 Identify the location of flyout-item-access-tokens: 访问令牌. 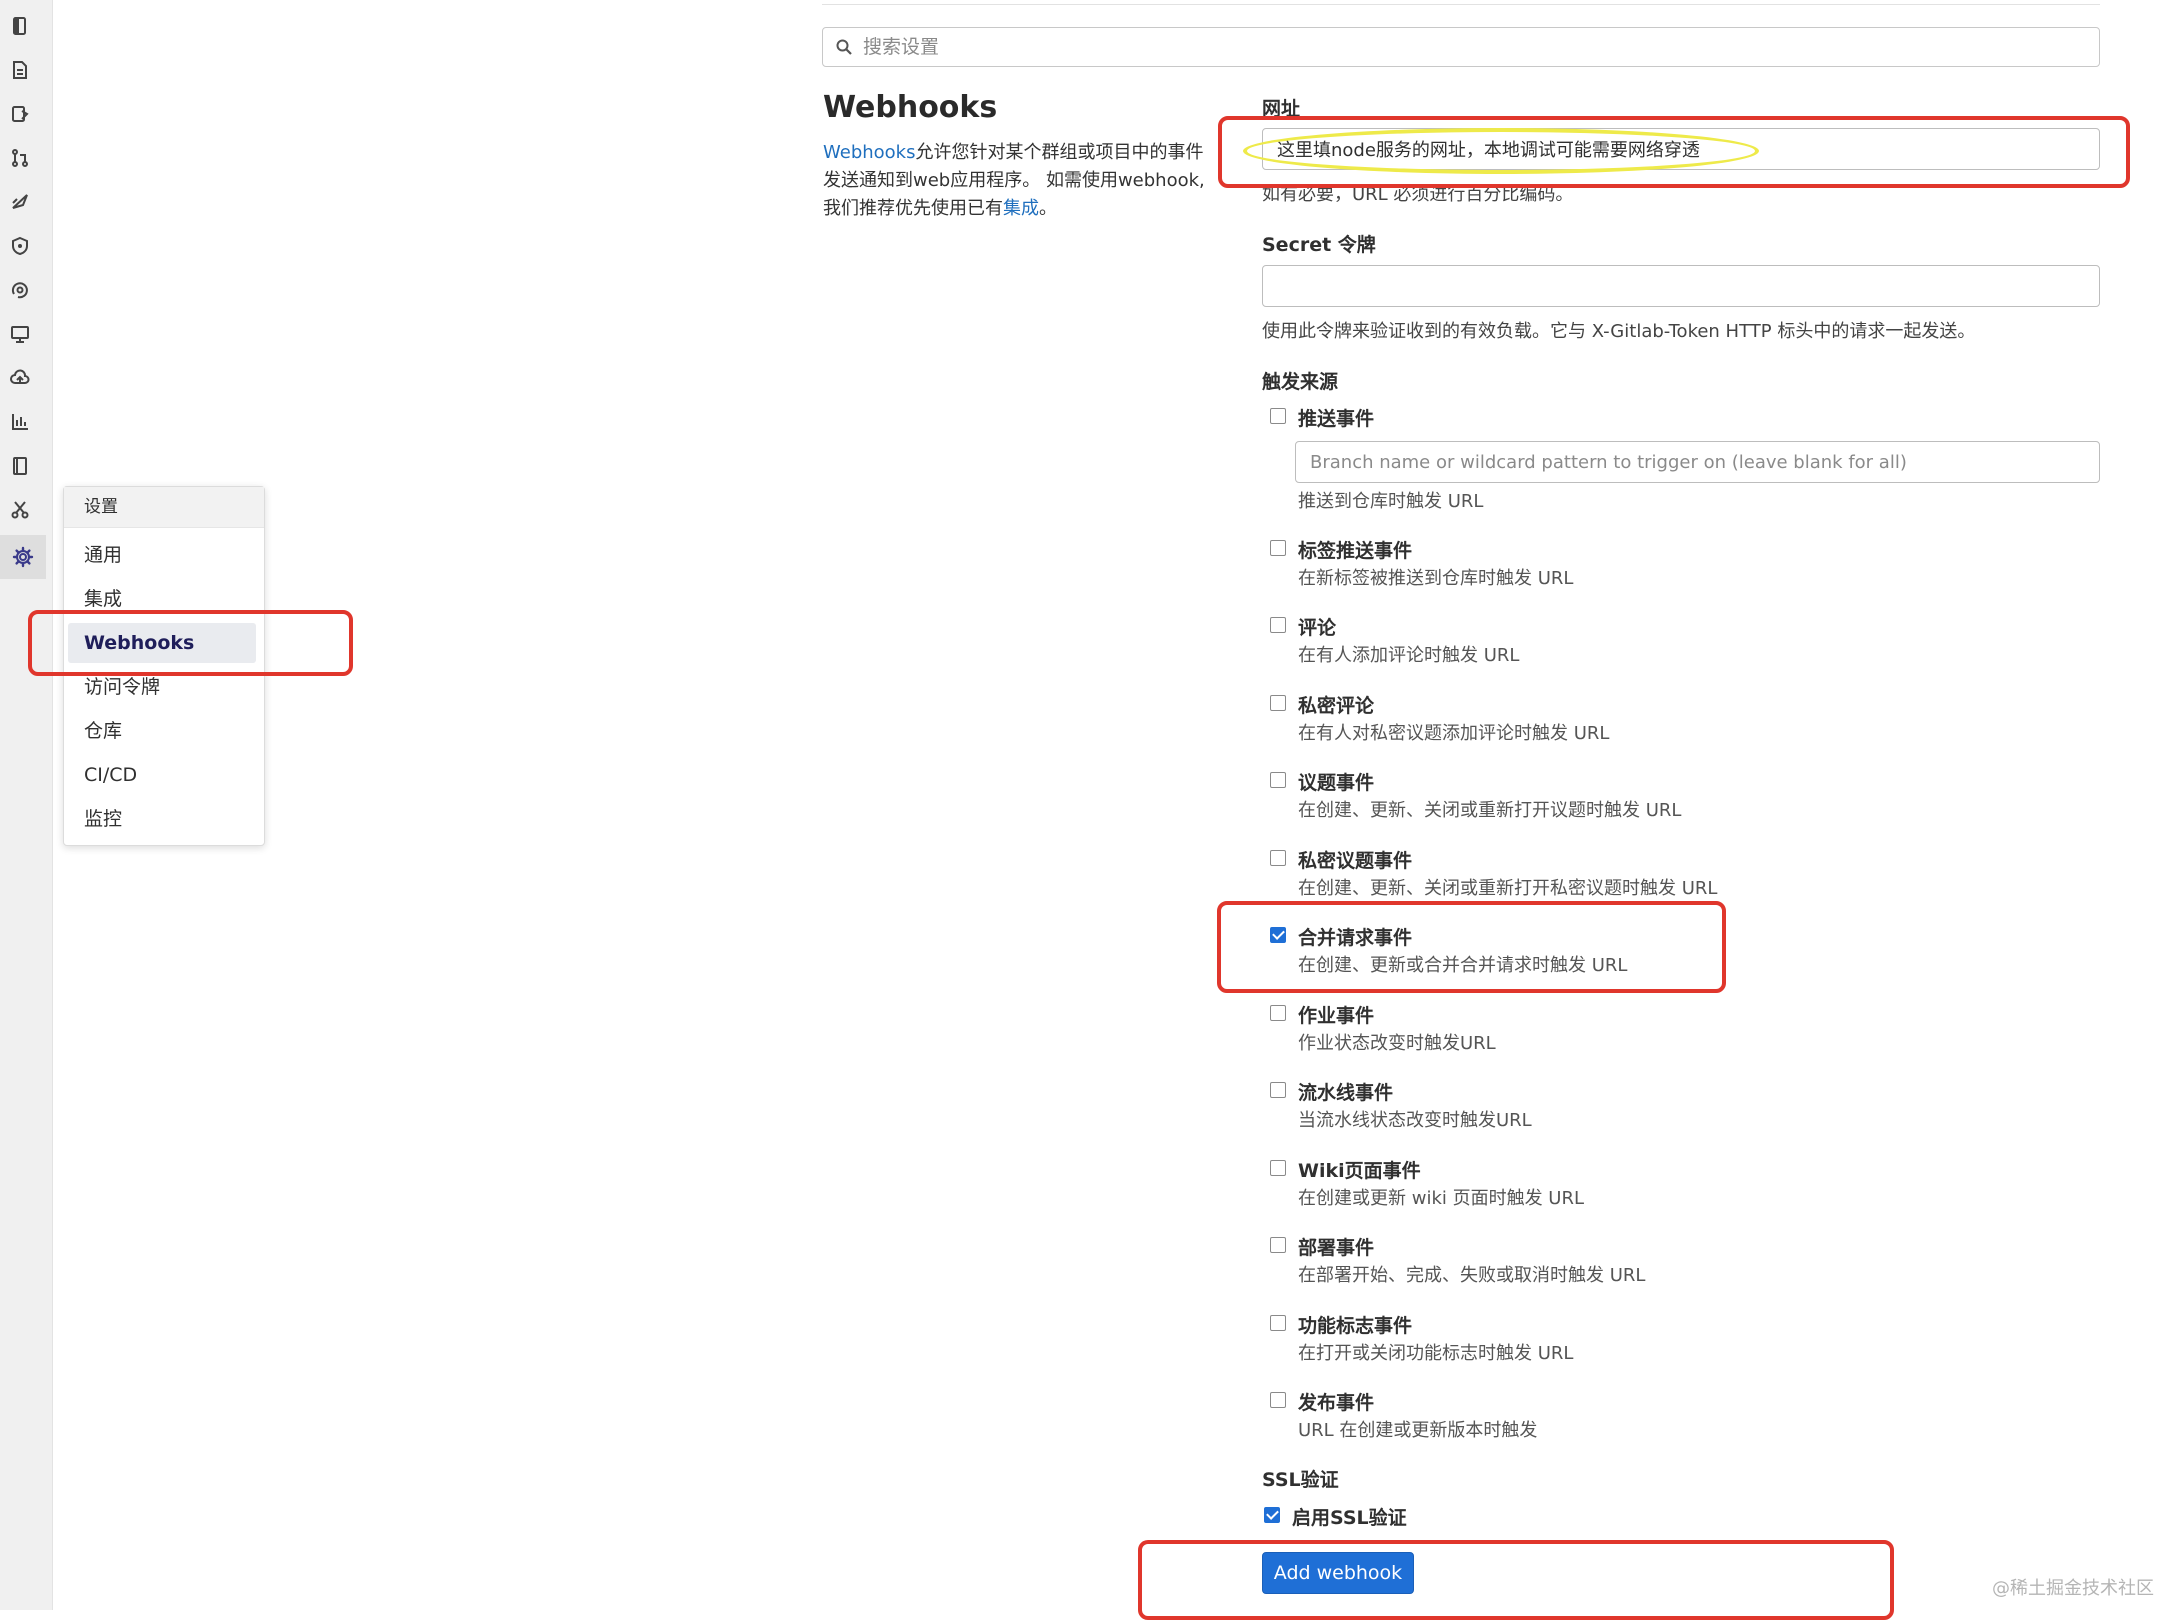
(162, 687).